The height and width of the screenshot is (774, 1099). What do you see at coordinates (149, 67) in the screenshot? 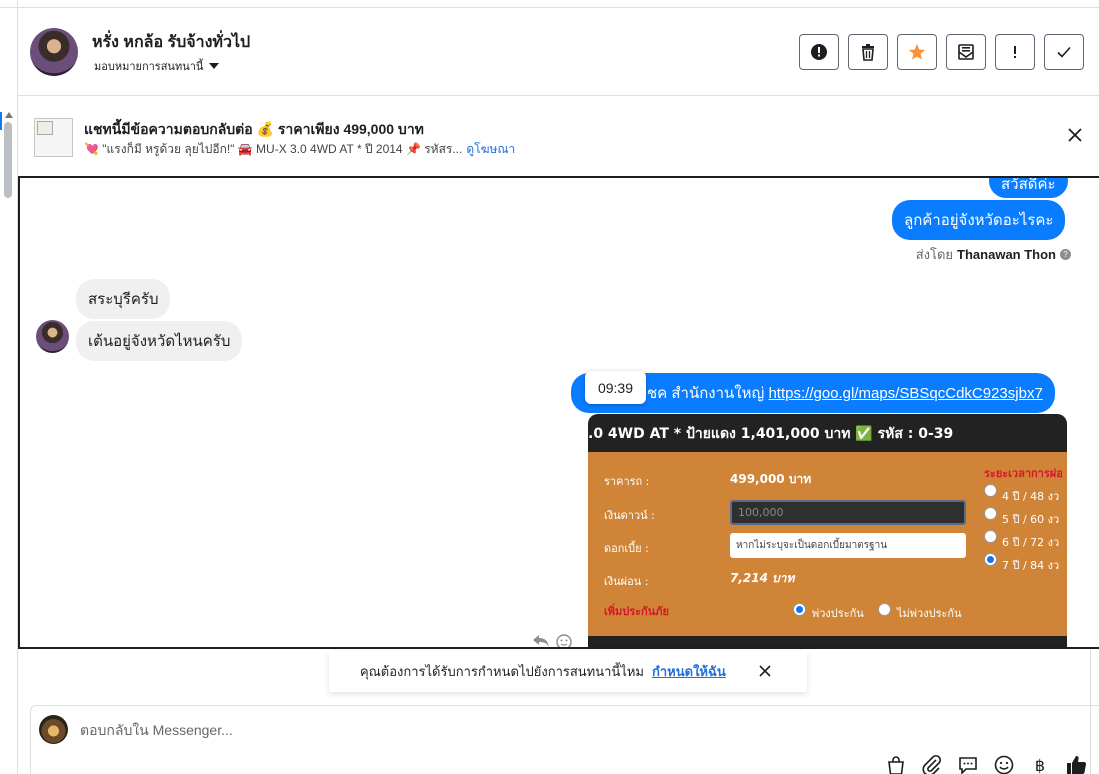
I see `assign-label: มอบหมายการสนทนานี้` at bounding box center [149, 67].